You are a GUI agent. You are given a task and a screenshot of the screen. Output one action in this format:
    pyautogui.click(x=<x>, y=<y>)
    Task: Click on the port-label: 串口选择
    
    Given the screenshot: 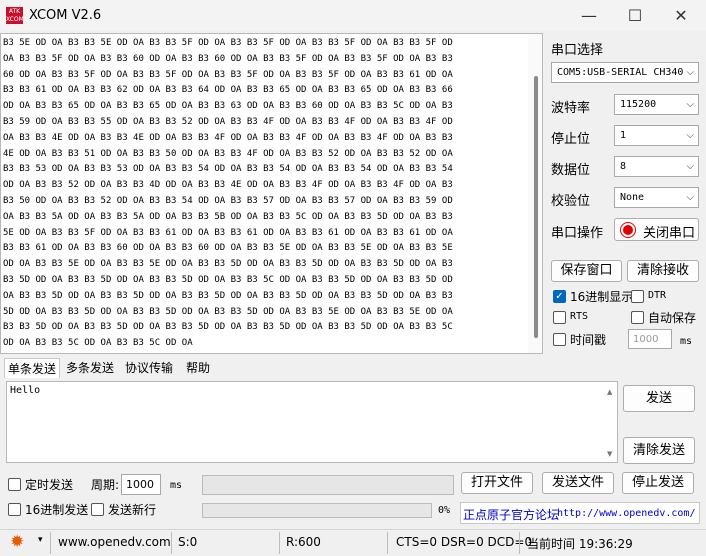 What is the action you would take?
    pyautogui.click(x=577, y=50)
    